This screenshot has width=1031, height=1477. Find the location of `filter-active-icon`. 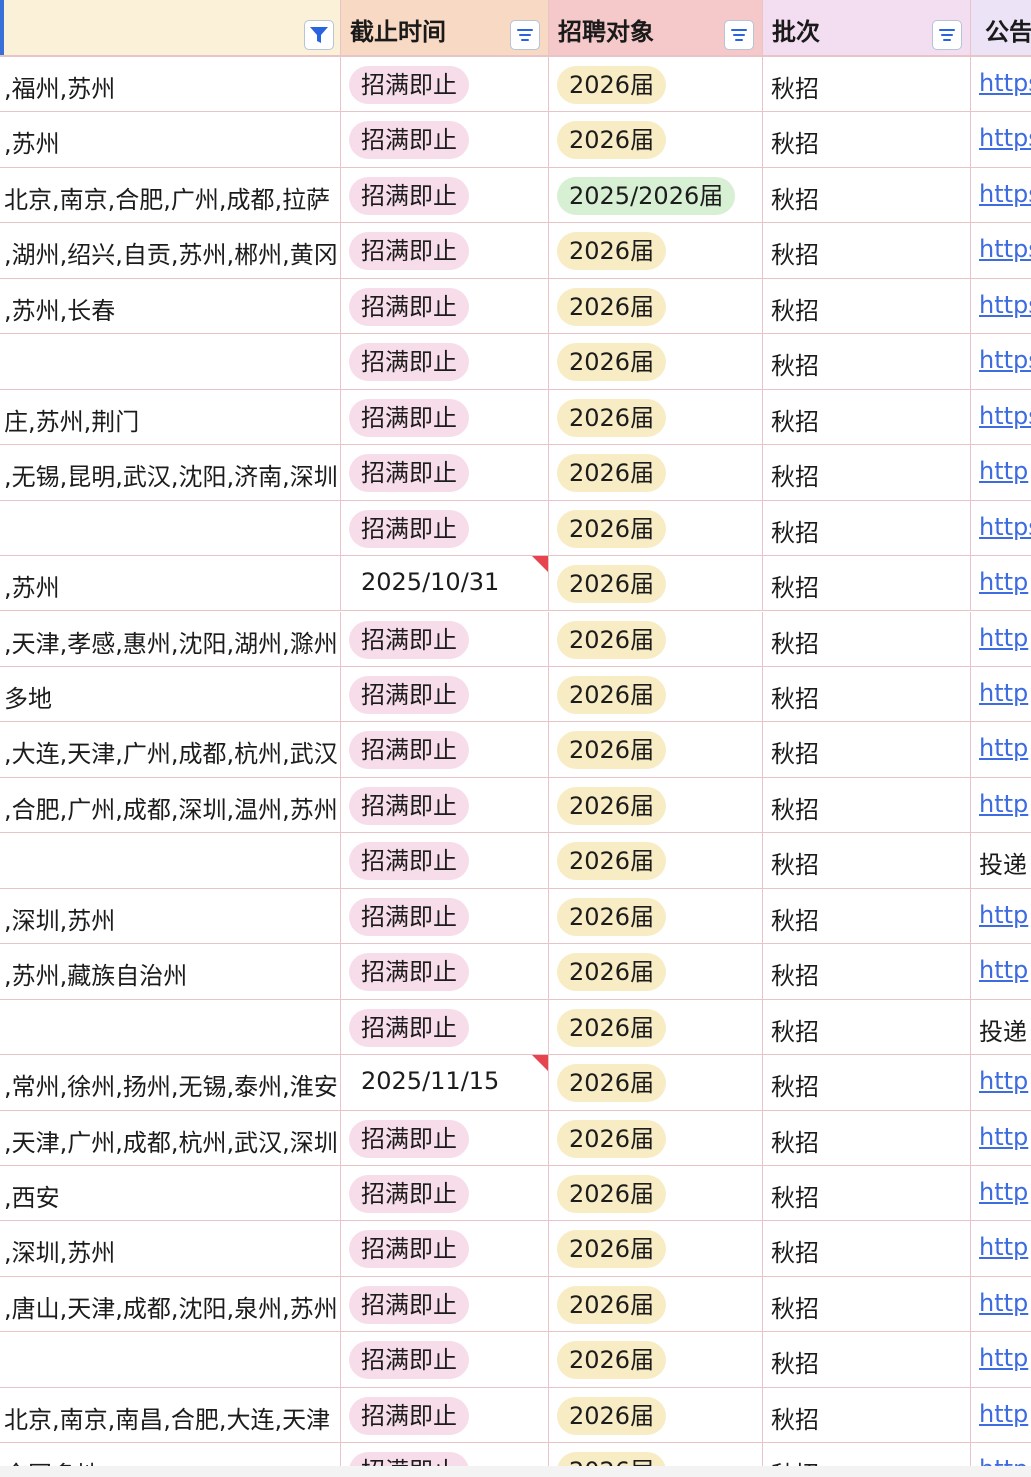

filter-active-icon is located at coordinates (319, 35).